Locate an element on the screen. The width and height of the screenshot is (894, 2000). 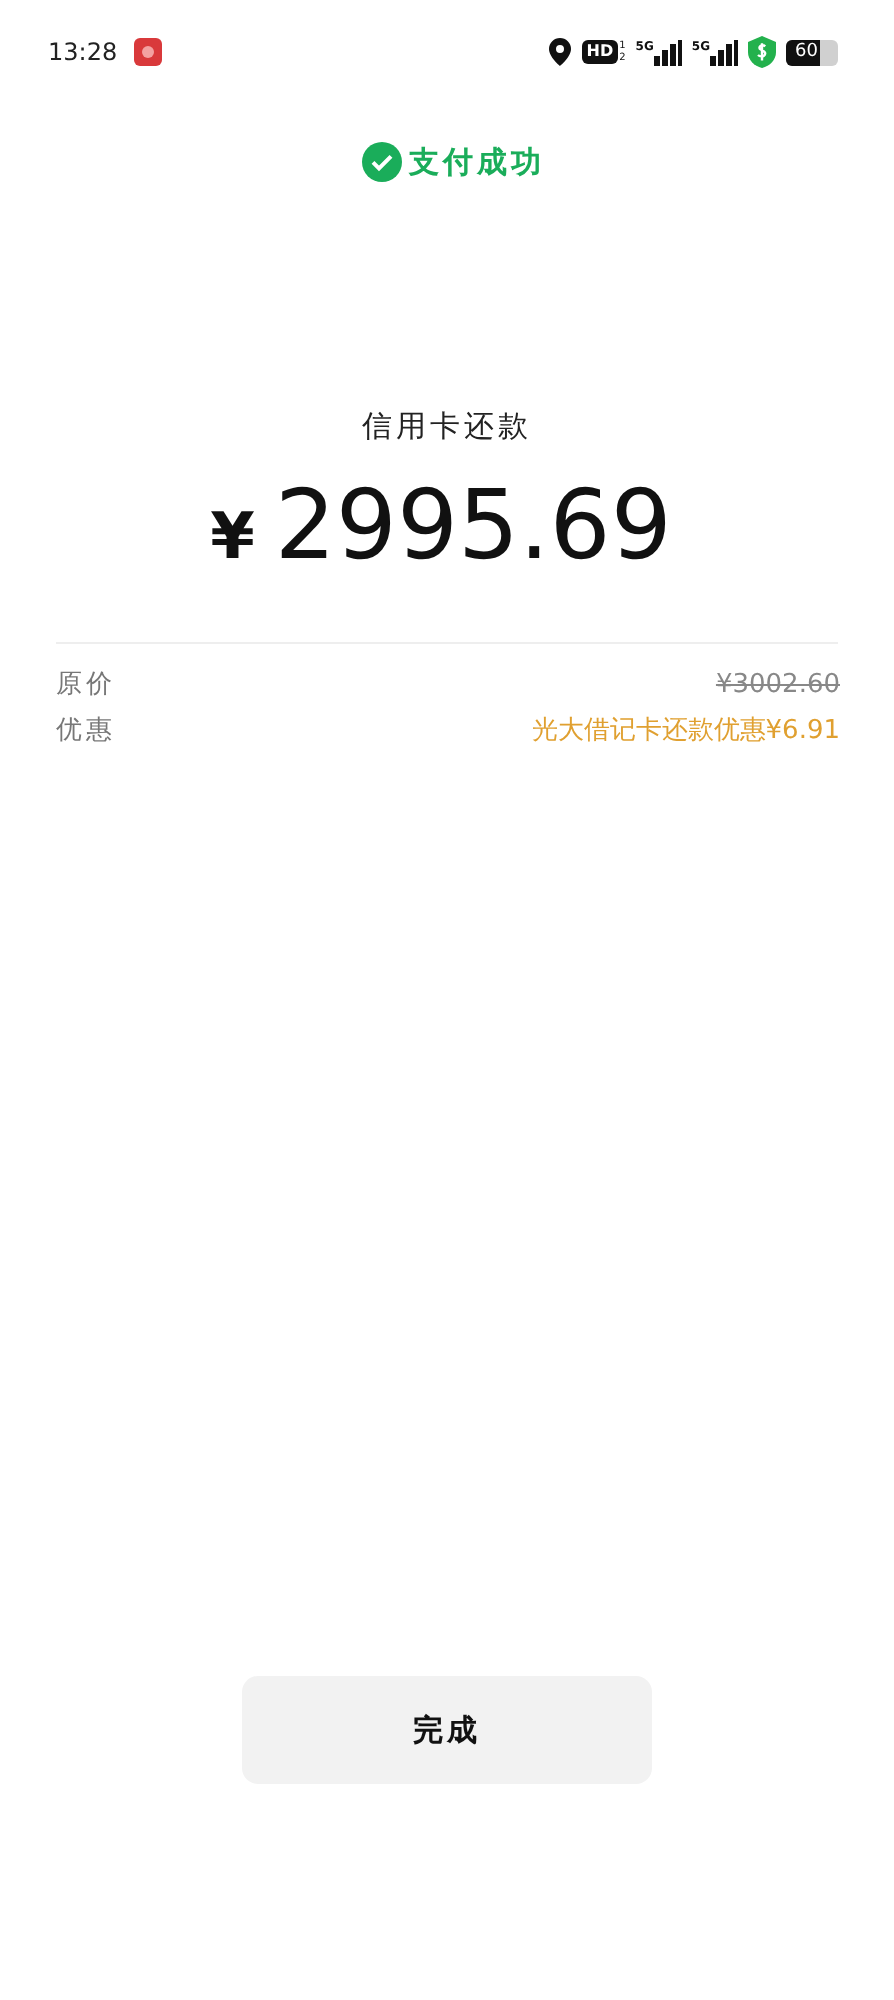
payment-status: 支付成功 is located at coordinates (477, 162).